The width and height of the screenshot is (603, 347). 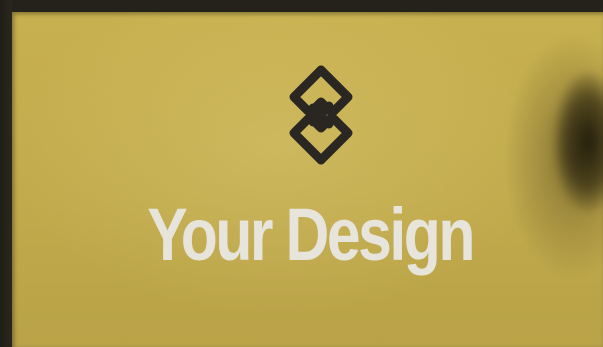 What do you see at coordinates (6, 173) in the screenshot?
I see `left-dark-edge` at bounding box center [6, 173].